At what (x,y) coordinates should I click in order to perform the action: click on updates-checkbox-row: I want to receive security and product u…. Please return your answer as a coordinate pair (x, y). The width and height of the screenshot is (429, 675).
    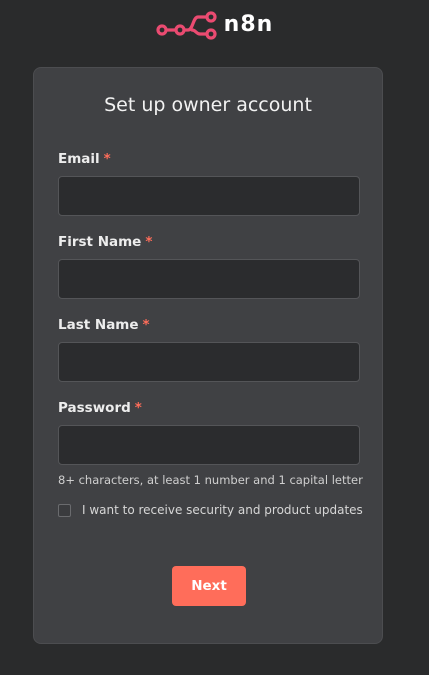
    Looking at the image, I should click on (210, 510).